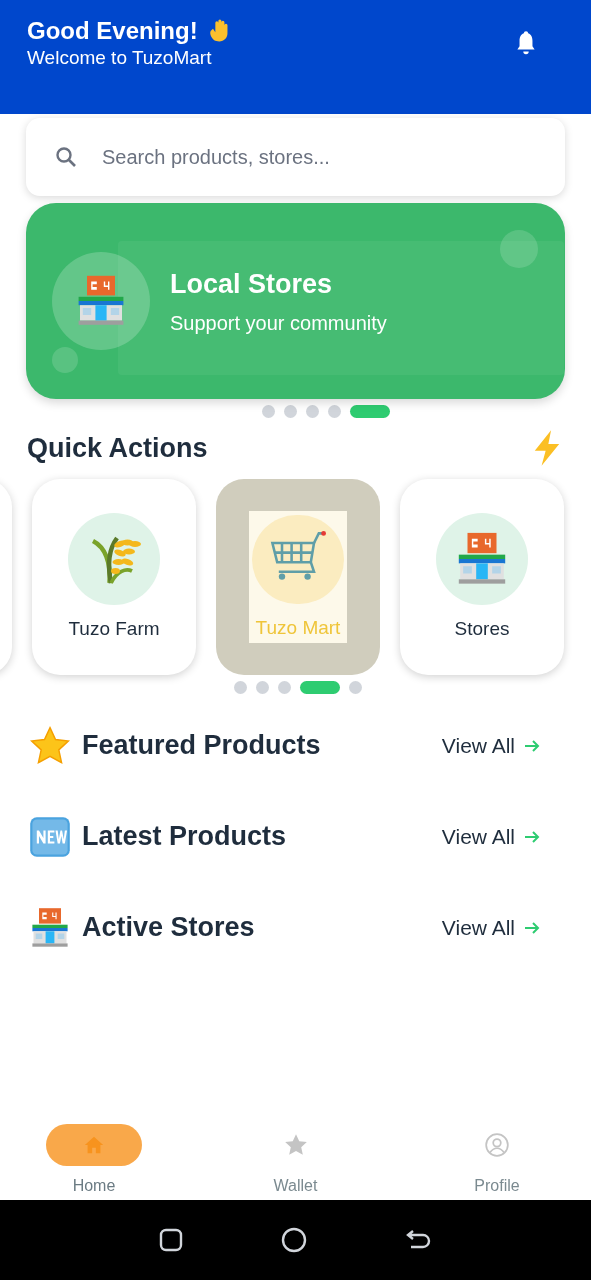  Describe the element at coordinates (482, 629) in the screenshot. I see `quick-action-label: Stores` at that location.